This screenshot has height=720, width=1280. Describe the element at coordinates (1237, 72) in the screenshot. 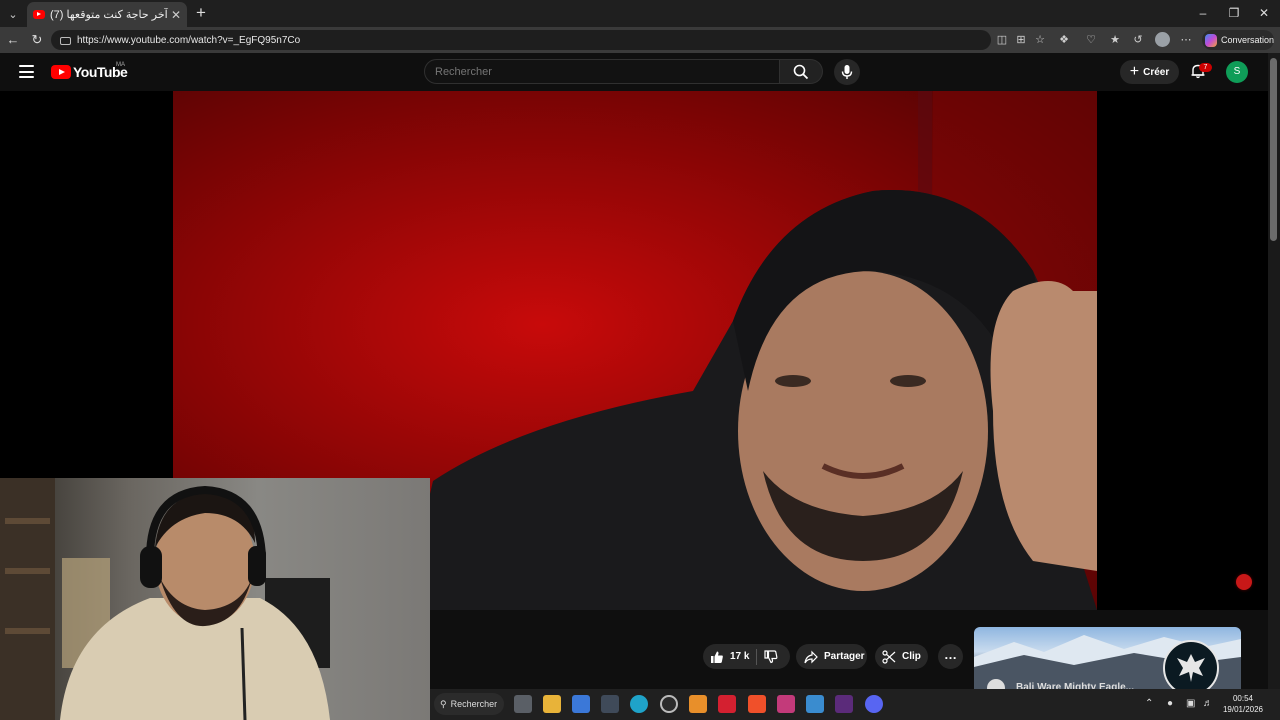

I see `account-avatar: S` at that location.